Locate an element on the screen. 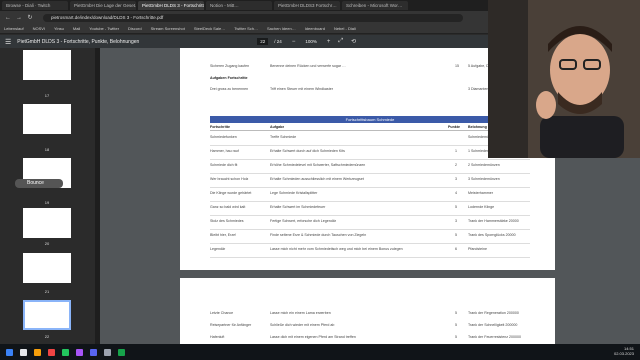  cell-task: Schmiedefunken is located at coordinates (223, 137).